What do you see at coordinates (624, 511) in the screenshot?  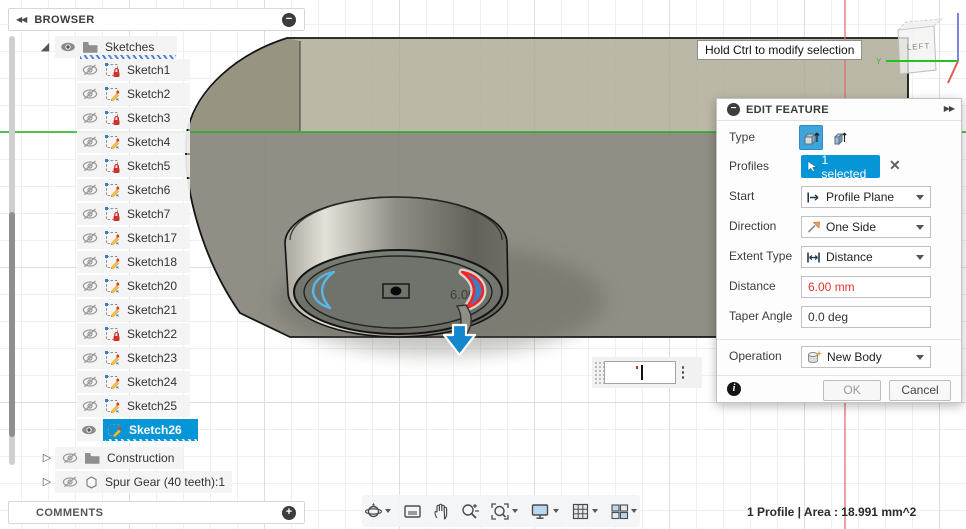 I see `viewports-button` at bounding box center [624, 511].